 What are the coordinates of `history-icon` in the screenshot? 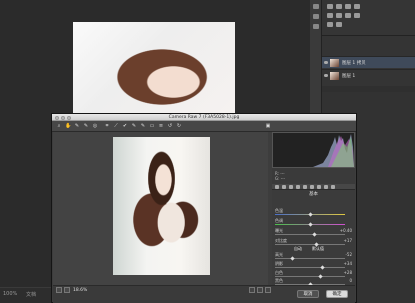 It's located at (316, 6).